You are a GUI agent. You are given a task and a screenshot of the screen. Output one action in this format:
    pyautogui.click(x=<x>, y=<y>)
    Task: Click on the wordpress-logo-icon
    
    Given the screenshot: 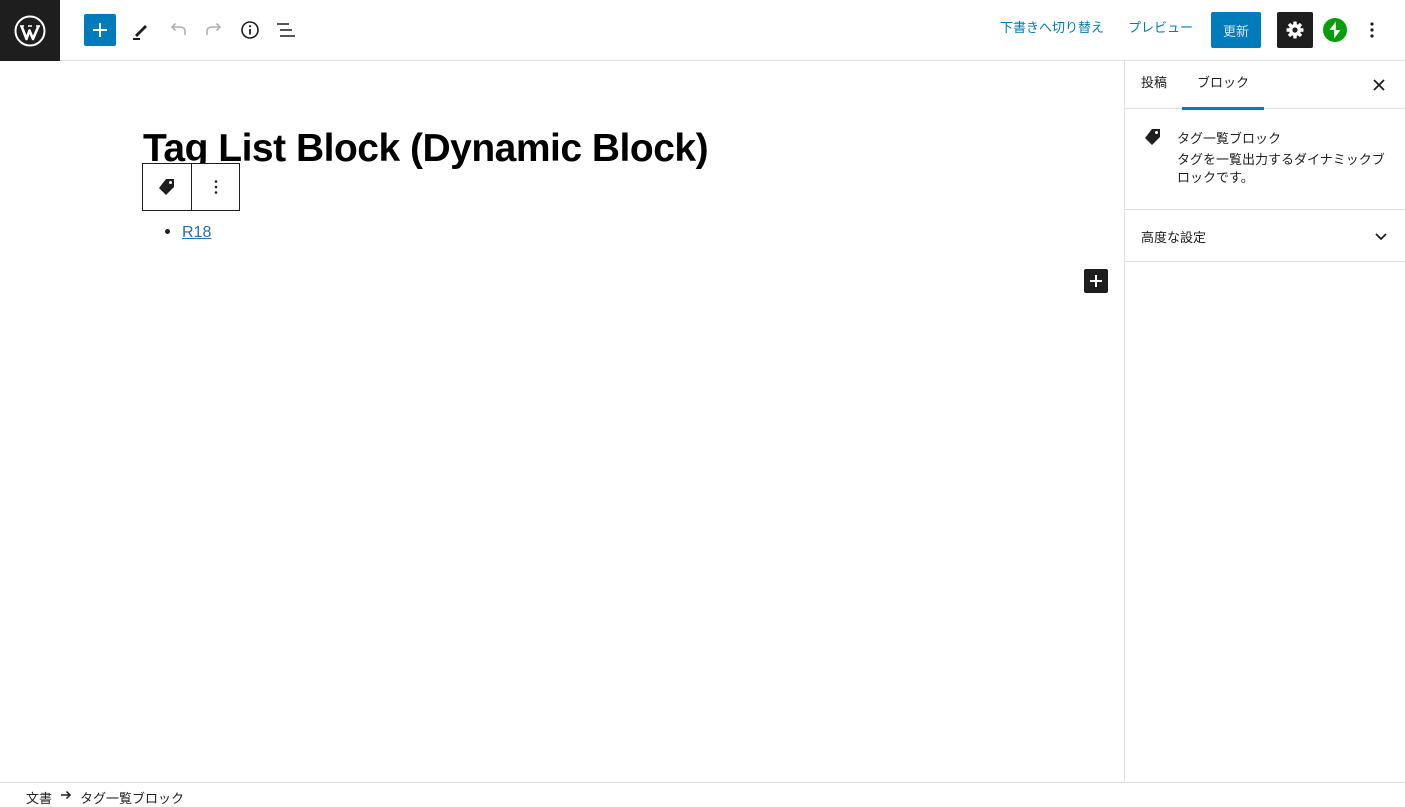 What is the action you would take?
    pyautogui.click(x=30, y=30)
    